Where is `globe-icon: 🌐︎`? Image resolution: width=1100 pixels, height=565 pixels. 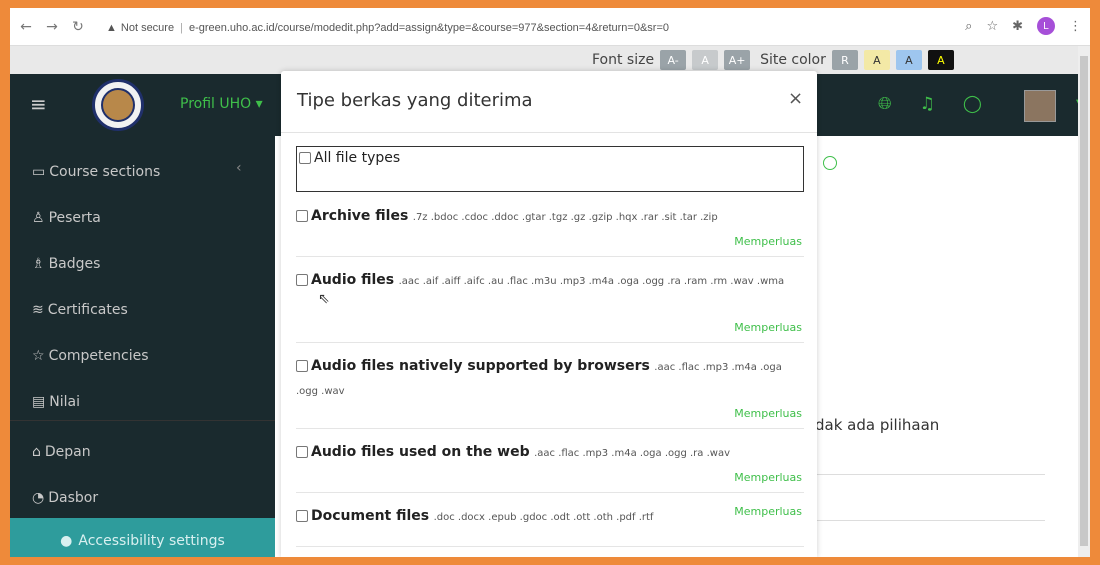 globe-icon: 🌐︎ is located at coordinates (885, 104).